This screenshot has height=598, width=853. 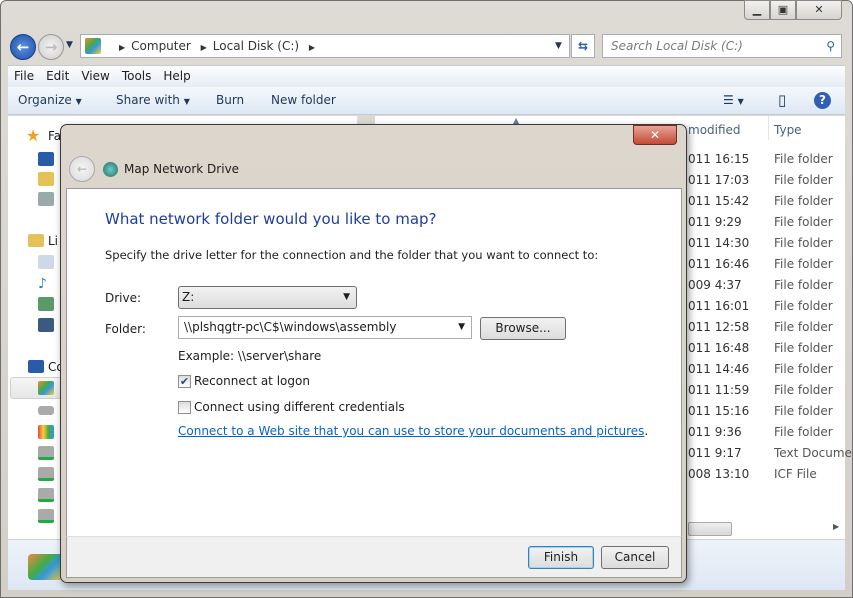 What do you see at coordinates (830, 46) in the screenshot?
I see `search-icon: ⚲` at bounding box center [830, 46].